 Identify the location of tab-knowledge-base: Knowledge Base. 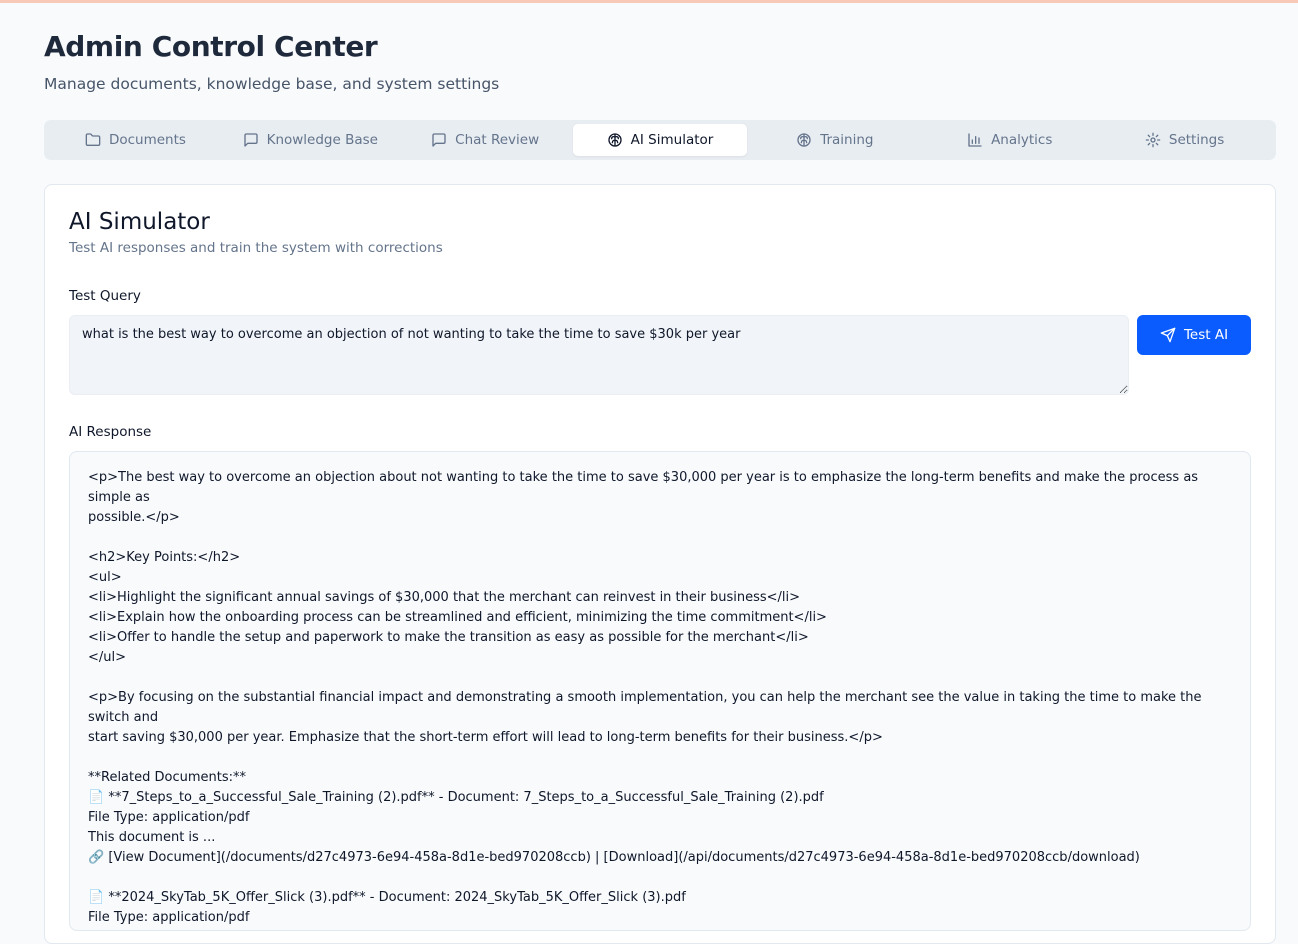
(310, 140).